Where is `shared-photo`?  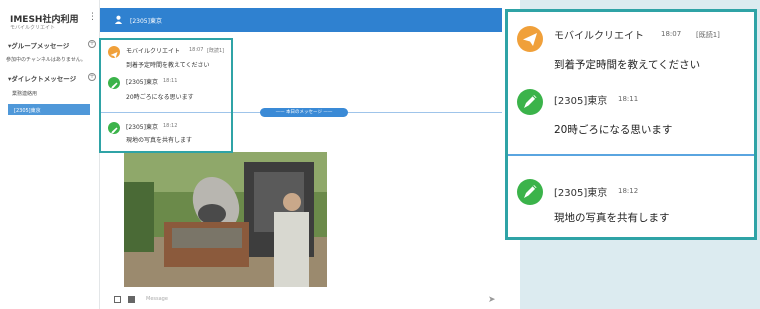
shared-photo is located at coordinates (225, 219).